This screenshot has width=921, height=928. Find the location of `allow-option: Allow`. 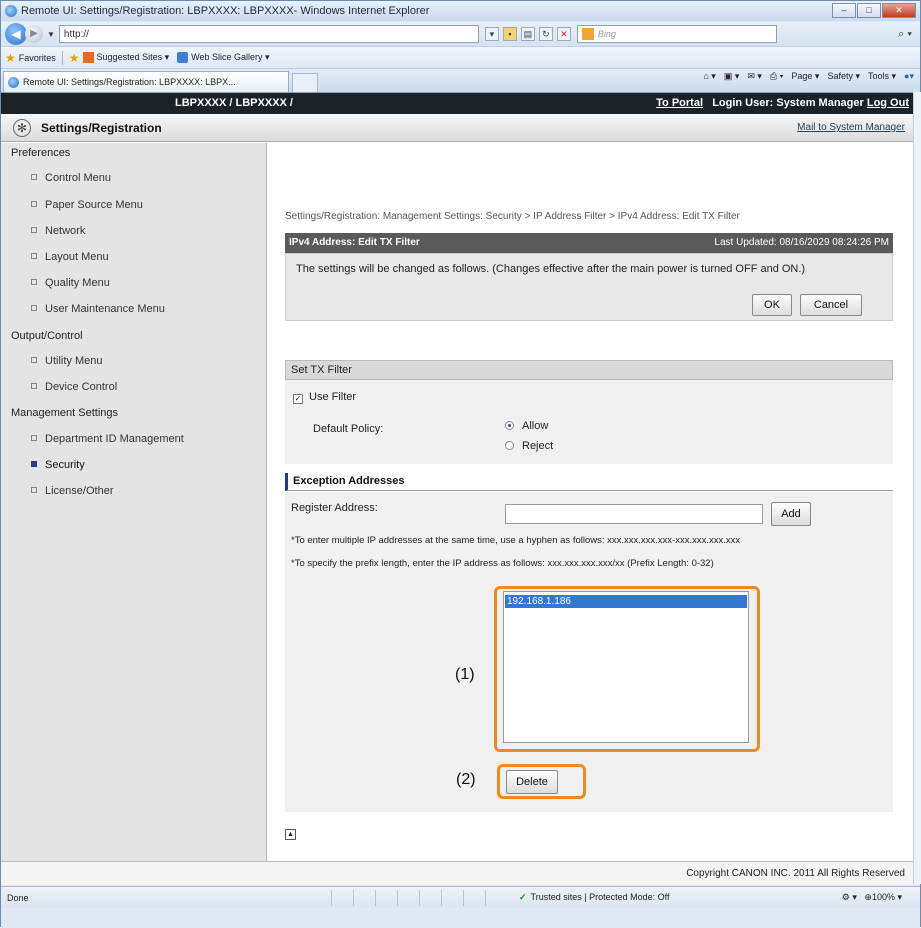

allow-option: Allow is located at coordinates (526, 426).